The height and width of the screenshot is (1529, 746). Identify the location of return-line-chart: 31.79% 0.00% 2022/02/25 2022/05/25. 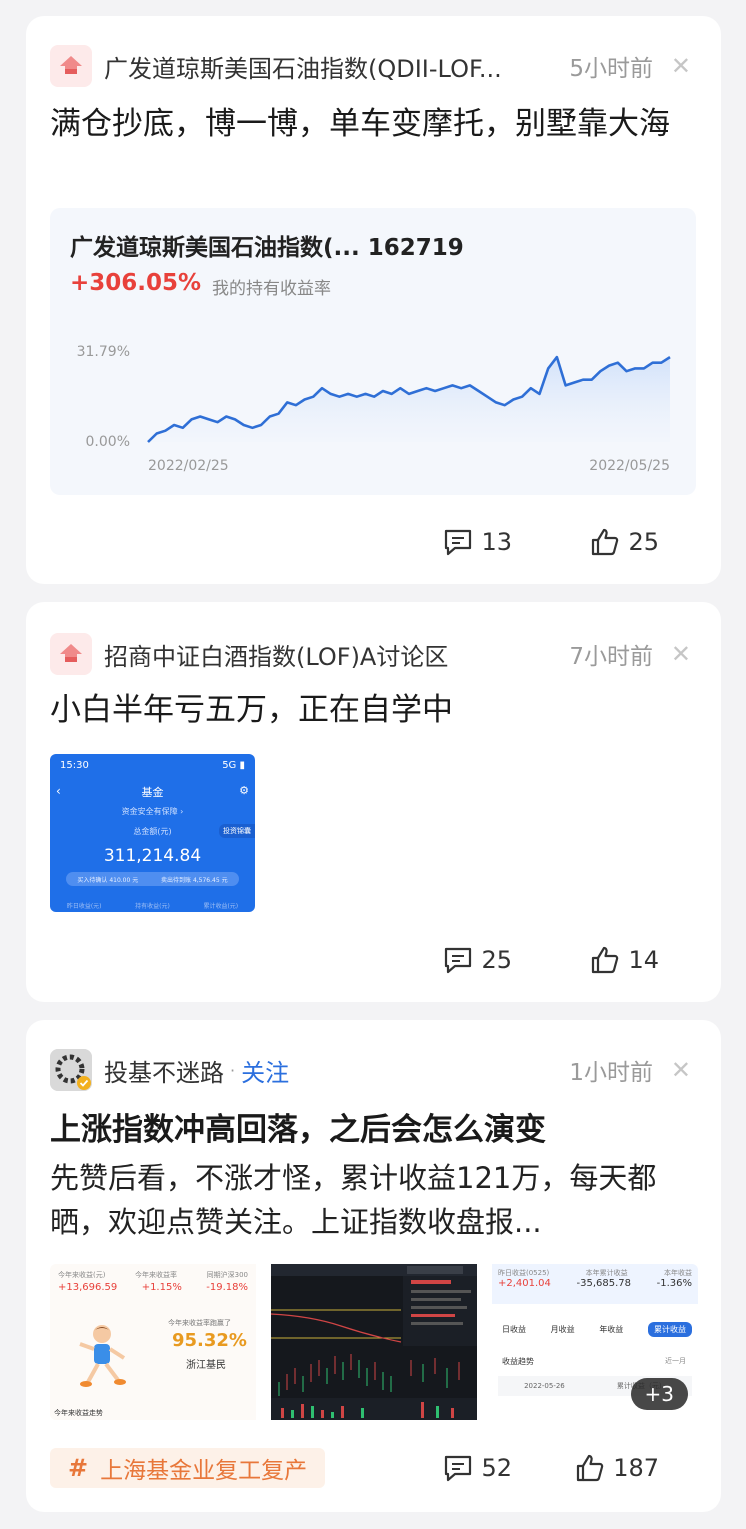
(374, 409).